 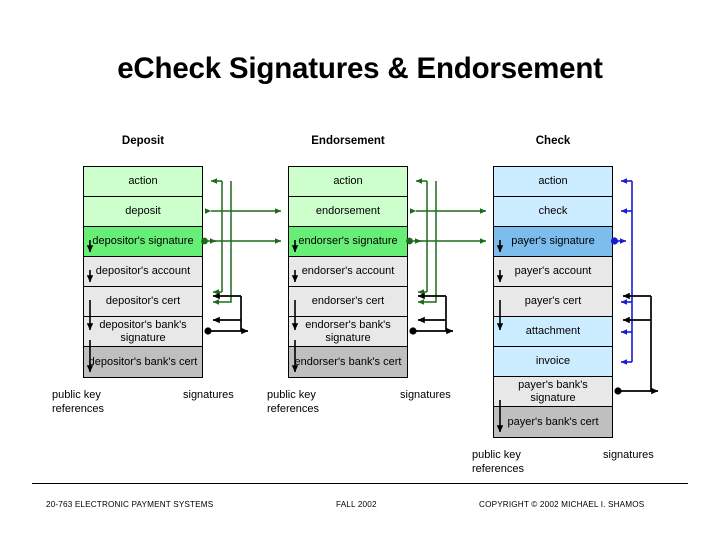 What do you see at coordinates (348, 141) in the screenshot?
I see `column-header-endorsement: Endorsement` at bounding box center [348, 141].